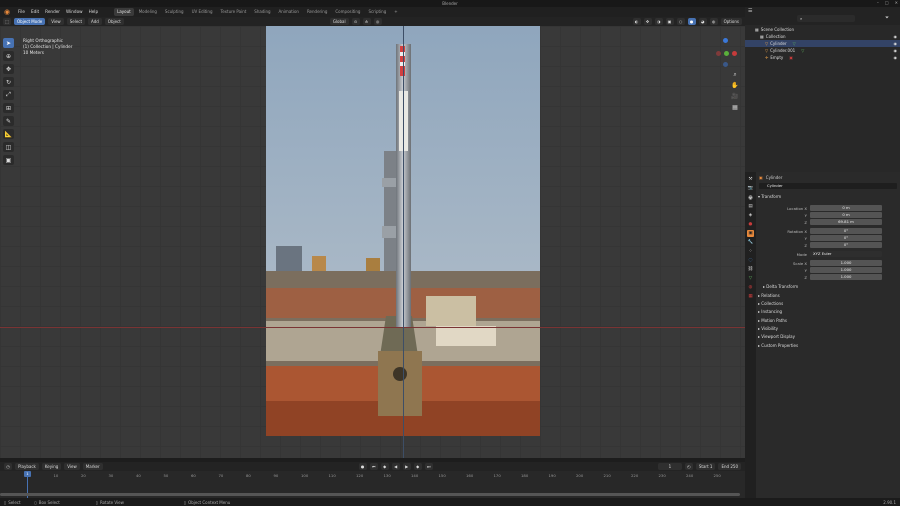 The width and height of the screenshot is (900, 506). Describe the element at coordinates (750, 197) in the screenshot. I see `output-tab-icon: 🖶` at that location.